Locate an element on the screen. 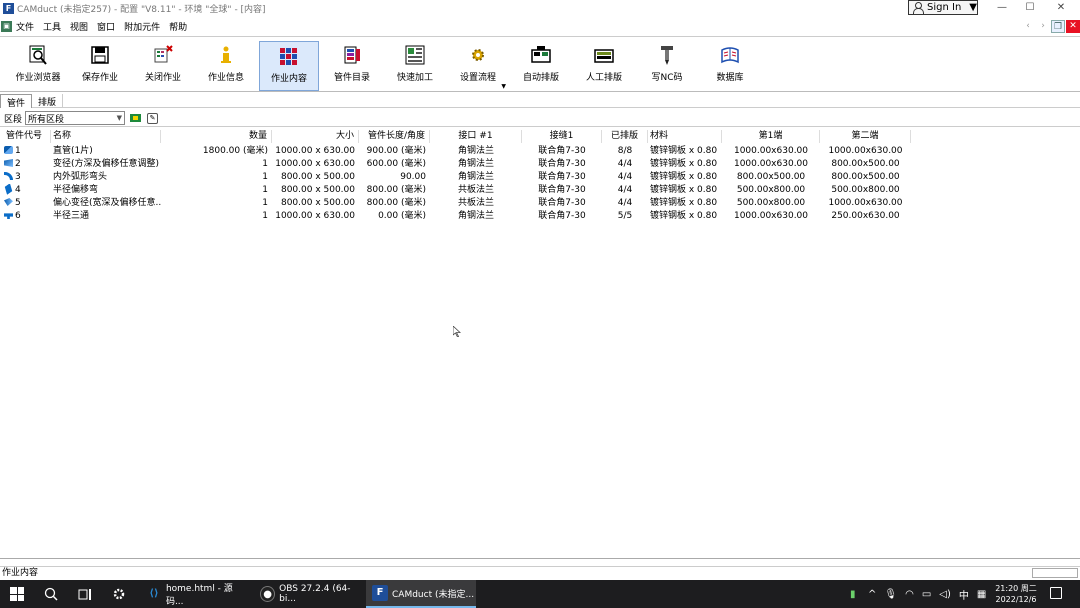 The width and height of the screenshot is (1080, 608). save-job-icon is located at coordinates (100, 55).